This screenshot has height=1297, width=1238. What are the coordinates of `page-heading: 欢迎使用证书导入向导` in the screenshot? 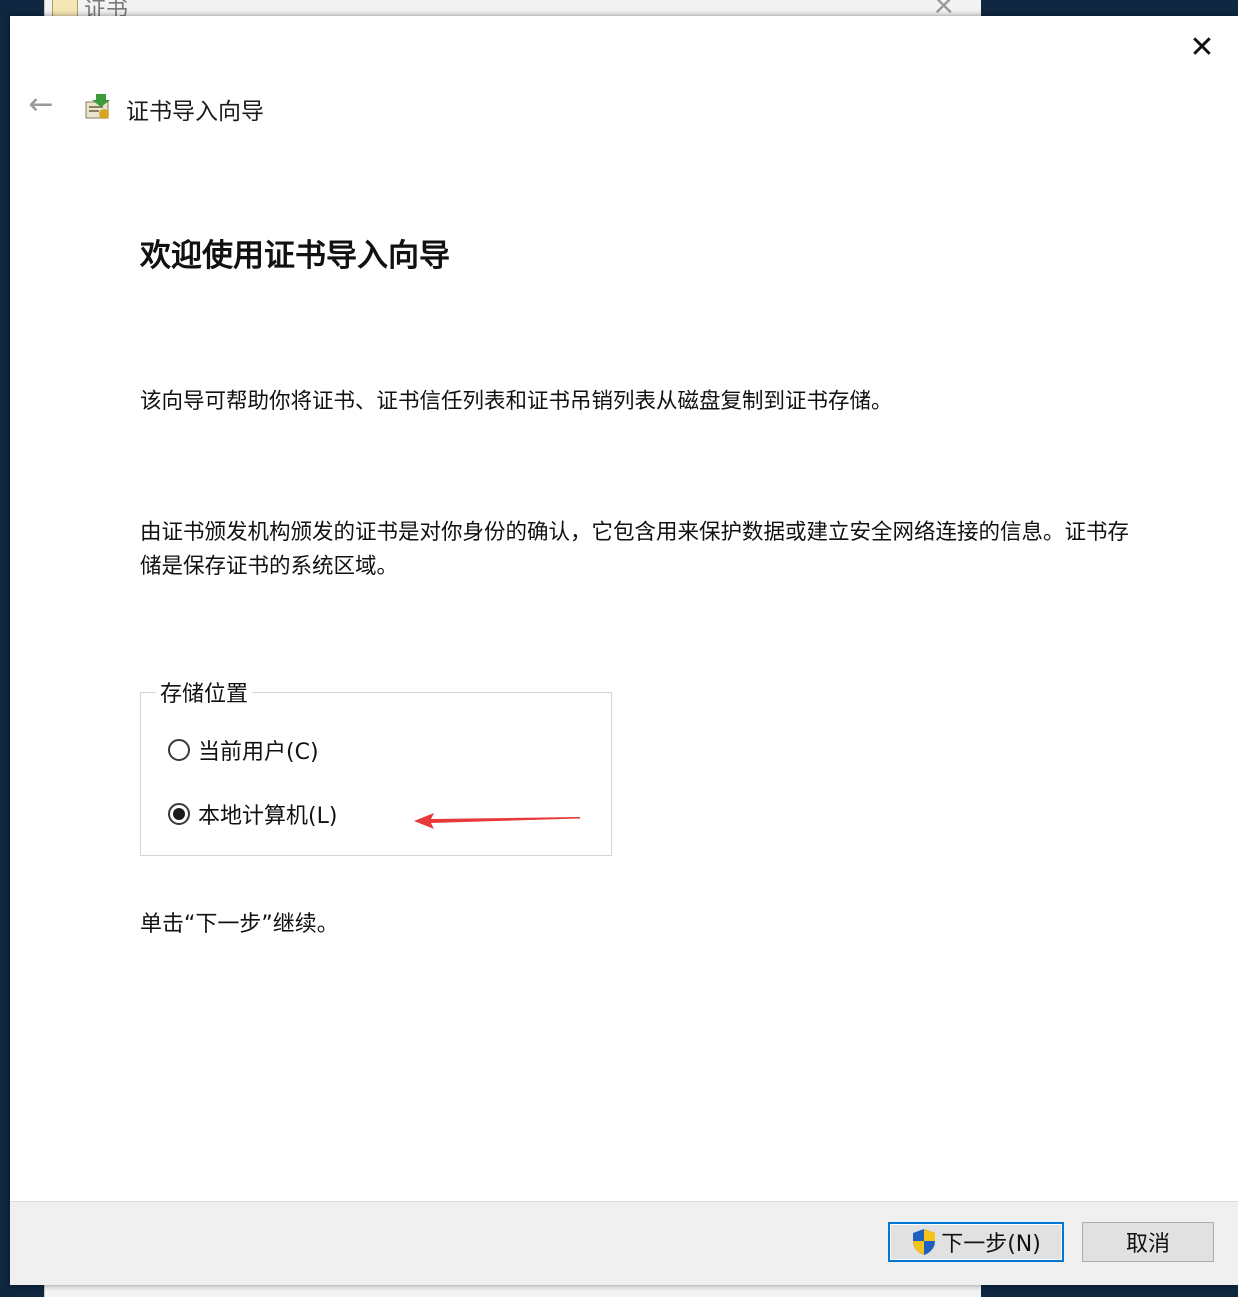 It's located at (295, 256).